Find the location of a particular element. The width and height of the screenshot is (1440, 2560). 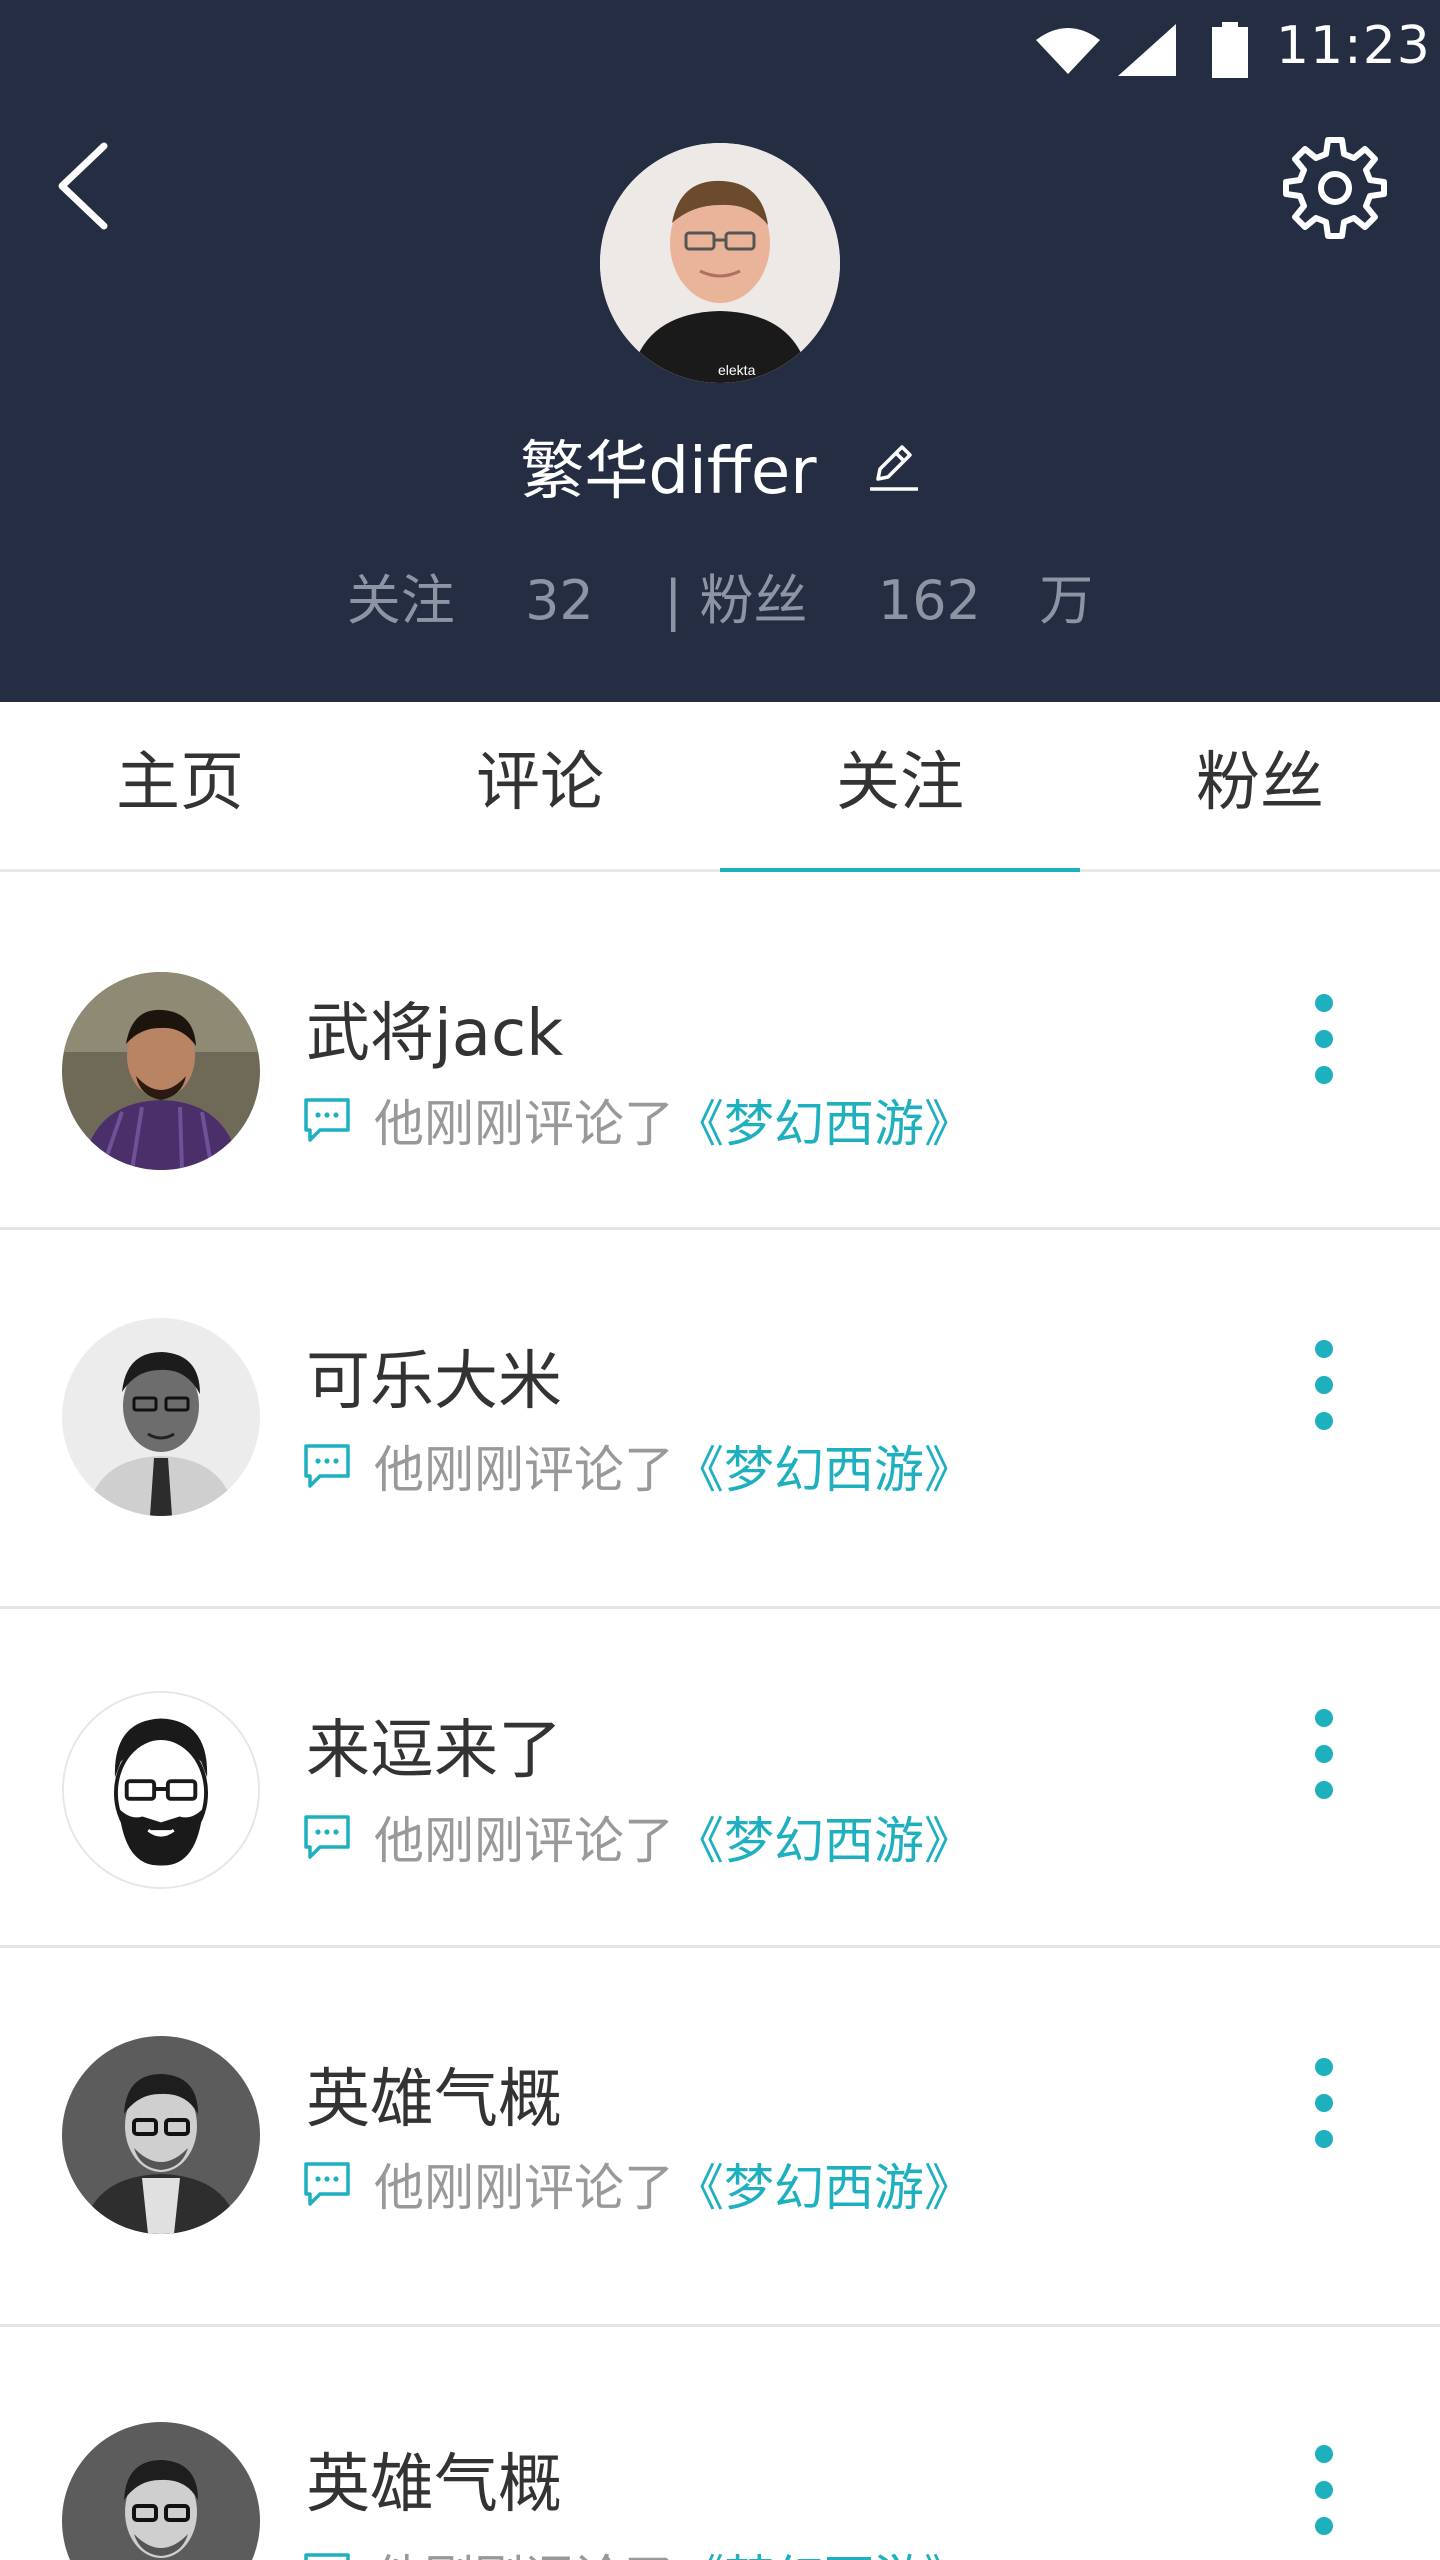

settings-button is located at coordinates (1335, 185).